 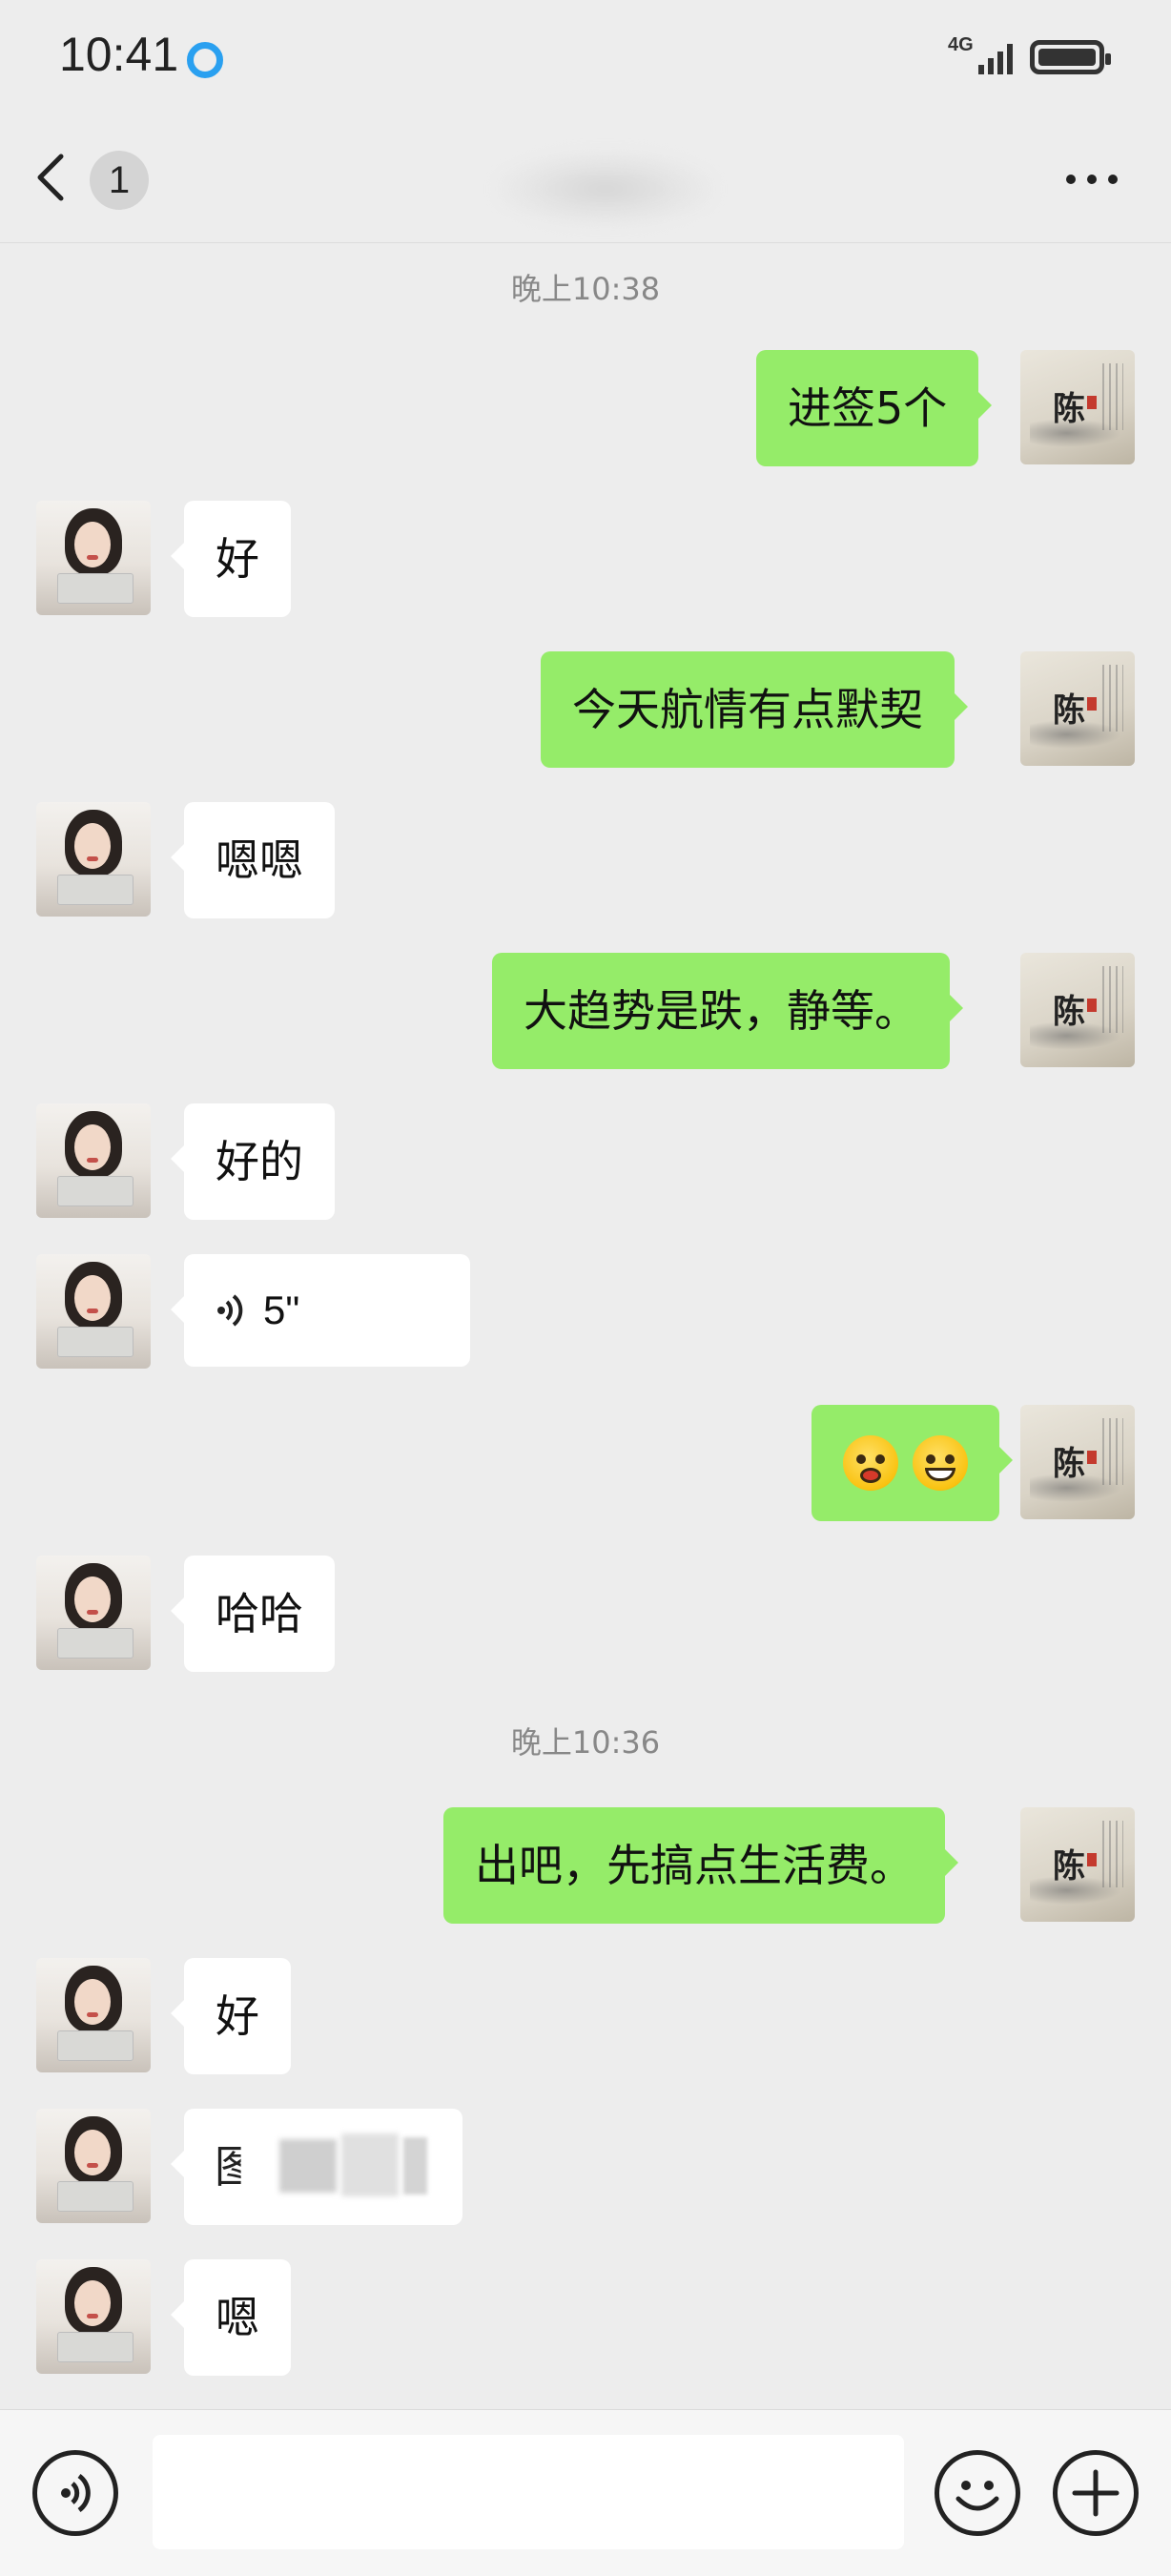 What do you see at coordinates (870, 1462) in the screenshot?
I see `tongue-face-emoji-icon` at bounding box center [870, 1462].